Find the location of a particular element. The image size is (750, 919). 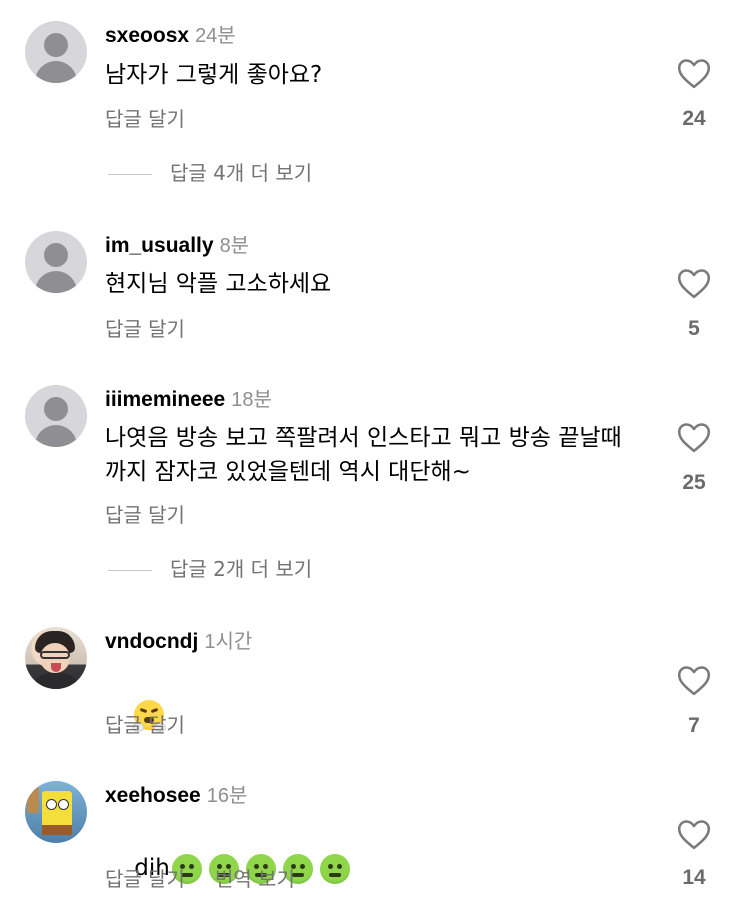

view-replies-label: 답글 4개 더 보기 is located at coordinates (241, 173).